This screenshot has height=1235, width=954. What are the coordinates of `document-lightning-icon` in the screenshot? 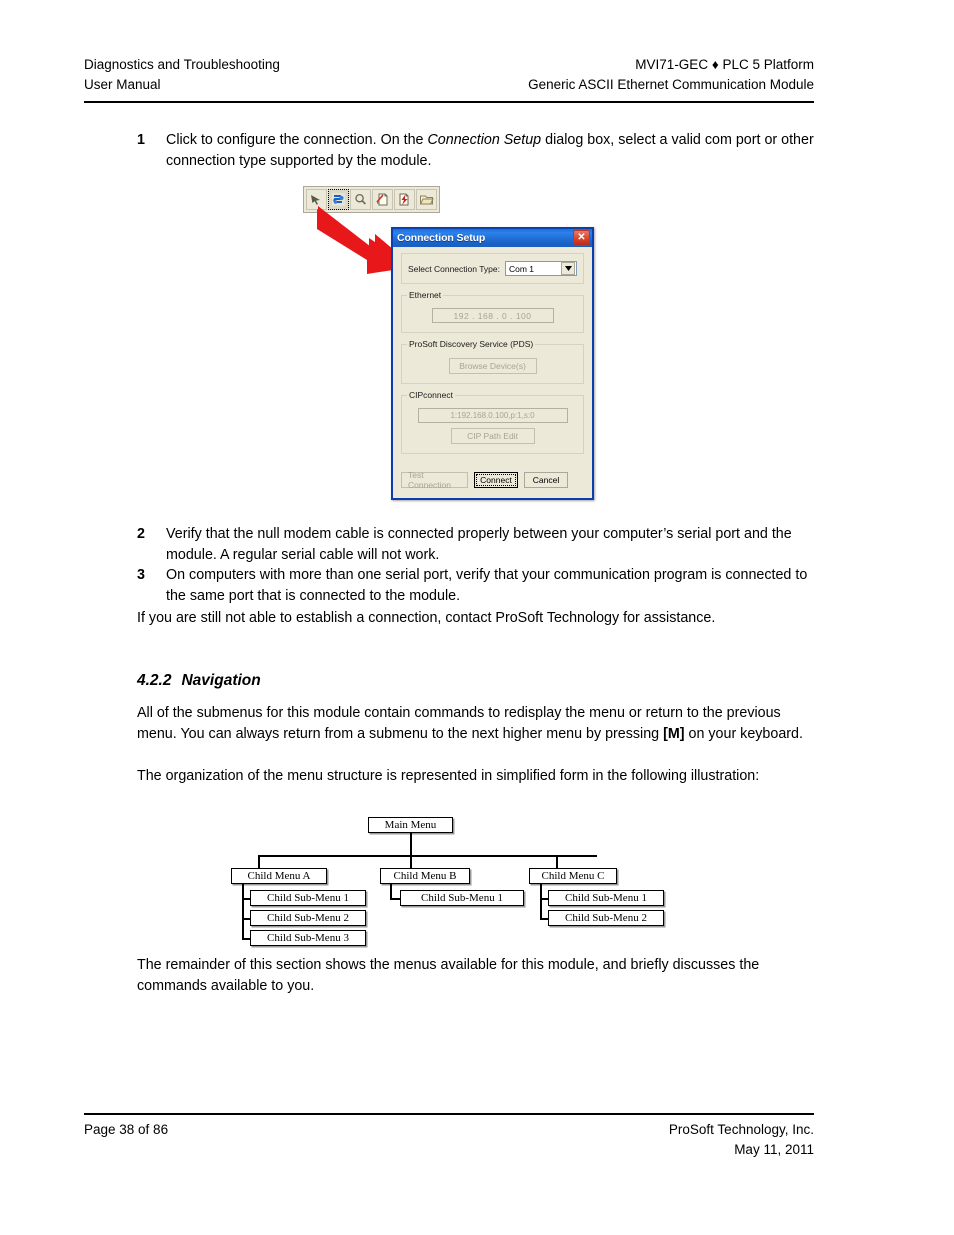 It's located at (404, 199).